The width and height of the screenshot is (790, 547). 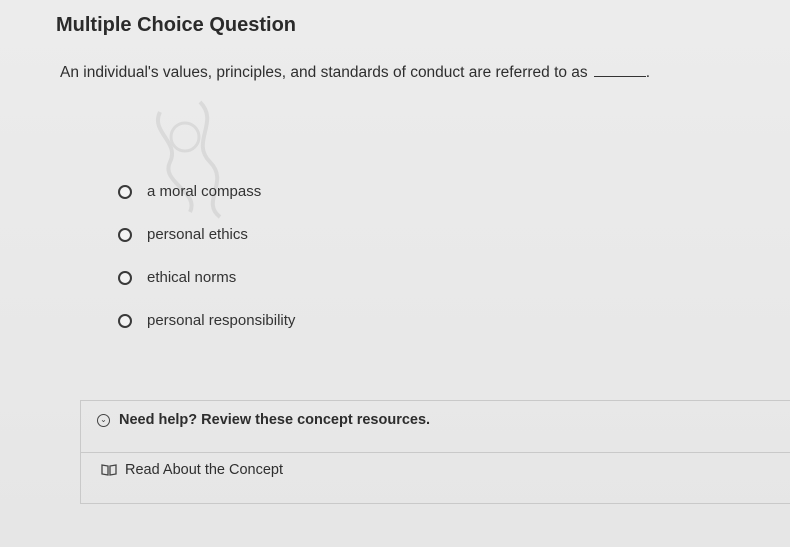 What do you see at coordinates (197, 234) in the screenshot?
I see `option-label: personal ethics` at bounding box center [197, 234].